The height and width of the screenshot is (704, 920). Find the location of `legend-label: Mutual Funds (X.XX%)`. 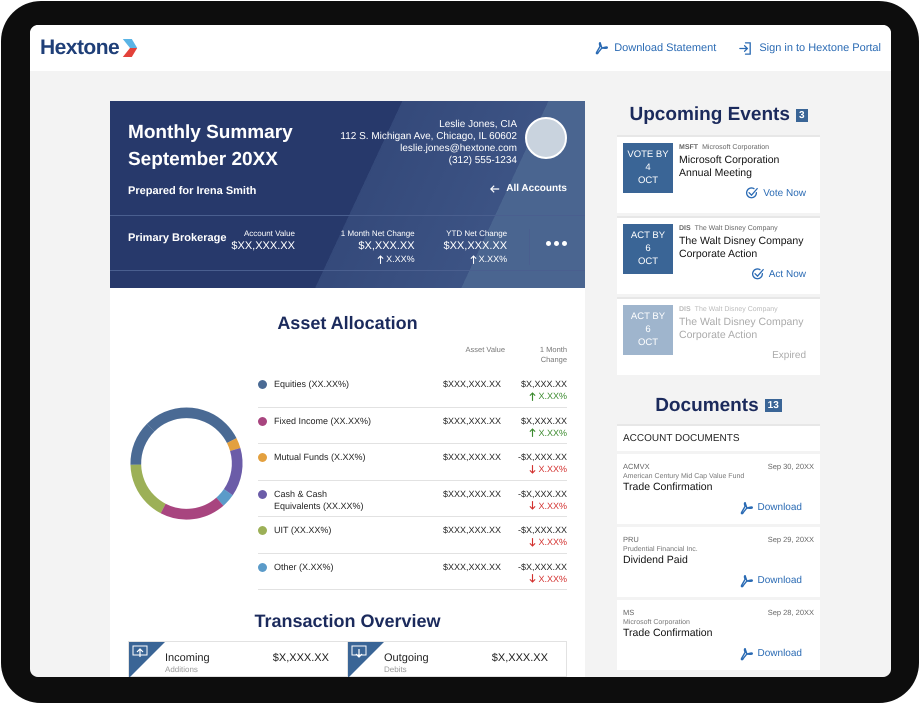

legend-label: Mutual Funds (X.XX%) is located at coordinates (320, 457).